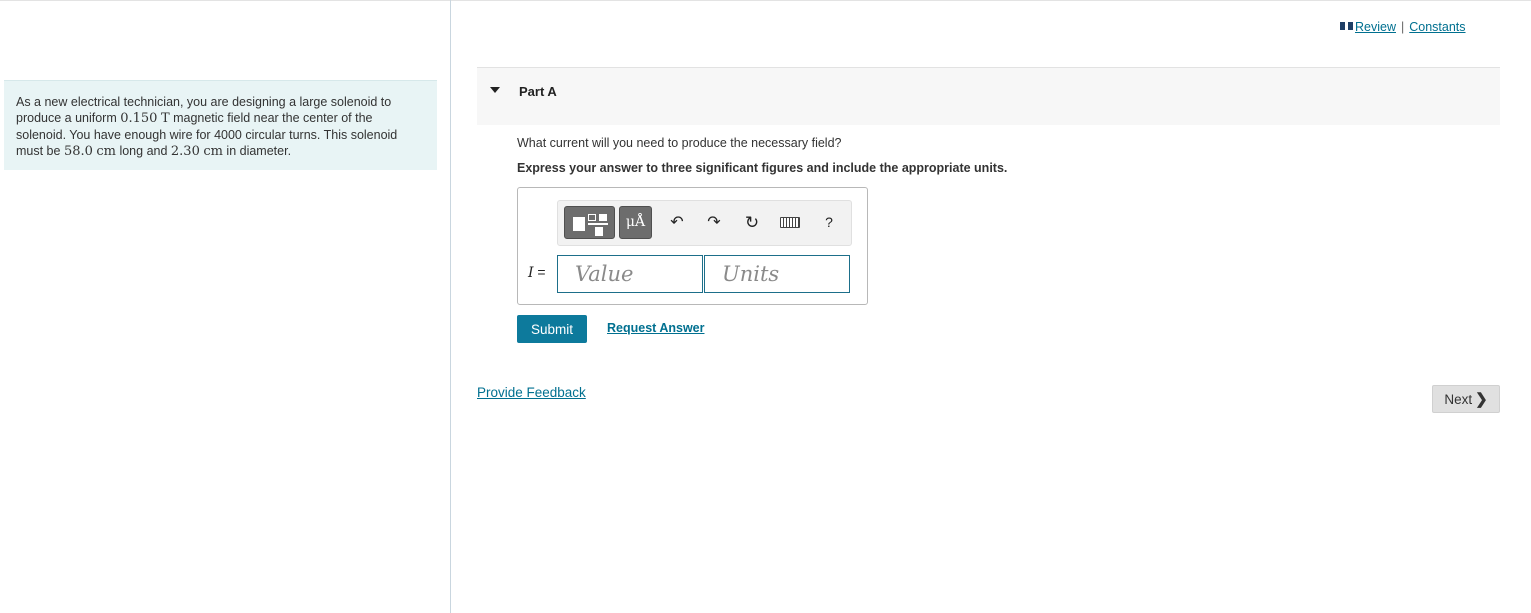 The height and width of the screenshot is (613, 1531). Describe the element at coordinates (495, 90) in the screenshot. I see `caret-down-icon` at that location.